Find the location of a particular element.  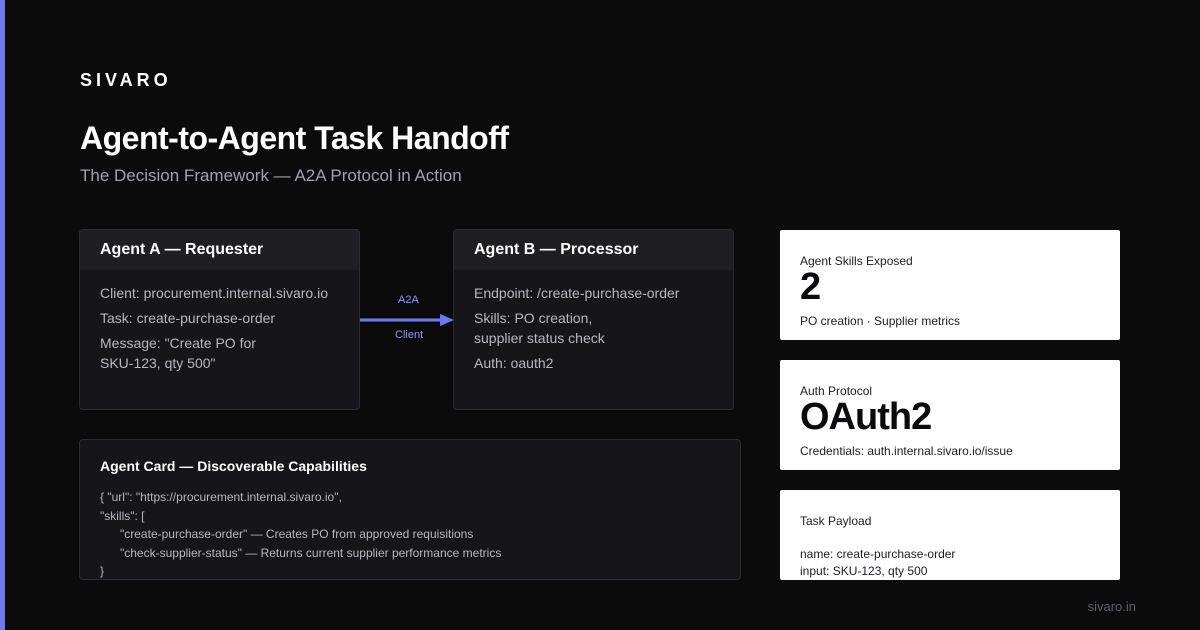

accent-bar is located at coordinates (2, 315).